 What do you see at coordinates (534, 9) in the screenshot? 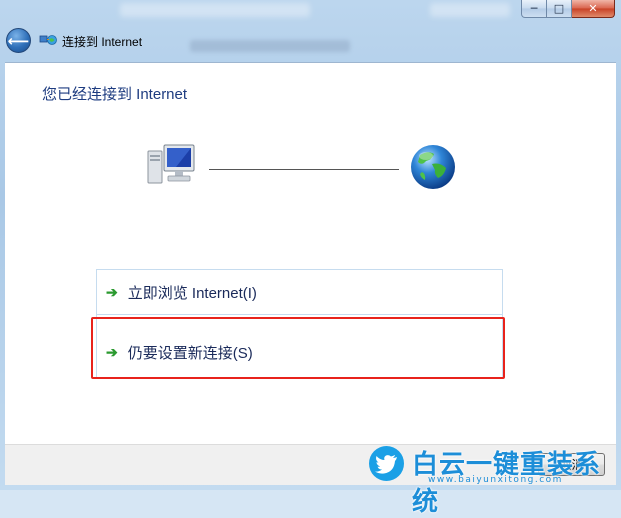
I see `minimize-button: ─` at bounding box center [534, 9].